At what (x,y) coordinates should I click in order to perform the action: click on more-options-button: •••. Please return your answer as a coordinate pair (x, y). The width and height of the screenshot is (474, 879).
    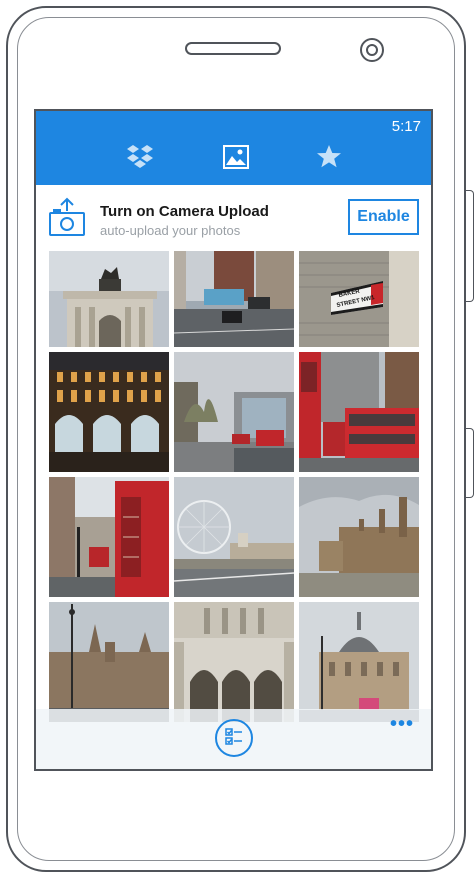
    Looking at the image, I should click on (402, 724).